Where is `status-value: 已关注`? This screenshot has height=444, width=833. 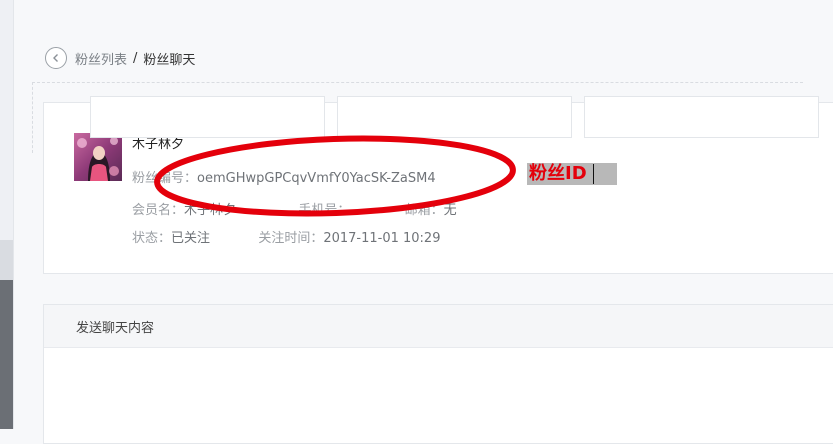 status-value: 已关注 is located at coordinates (191, 238).